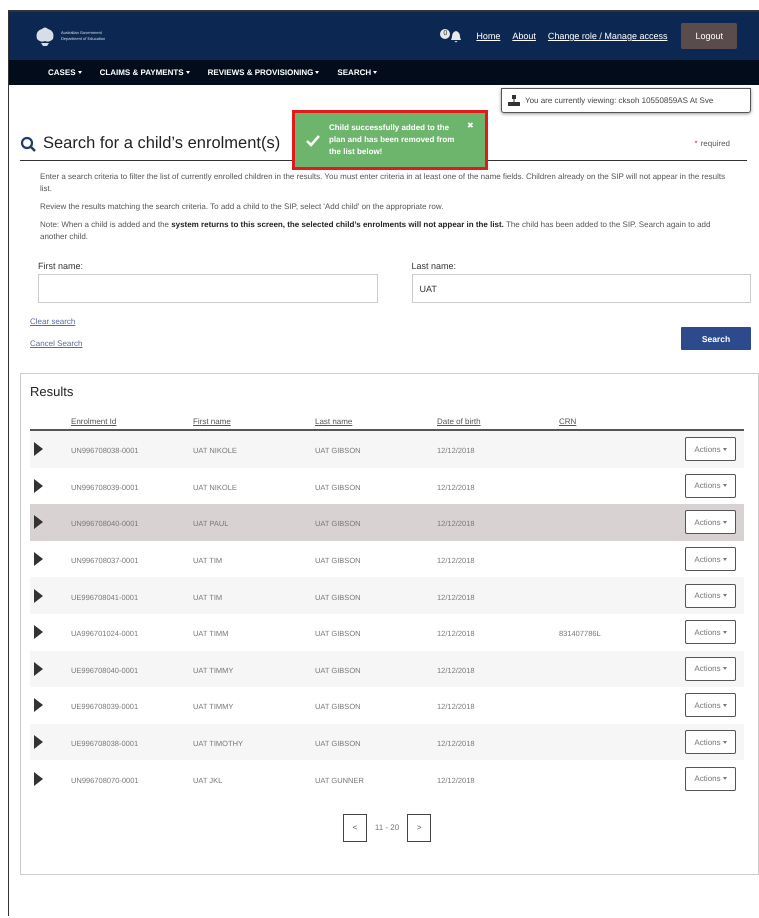 The height and width of the screenshot is (918, 759). Describe the element at coordinates (313, 140) in the screenshot. I see `check-icon` at that location.